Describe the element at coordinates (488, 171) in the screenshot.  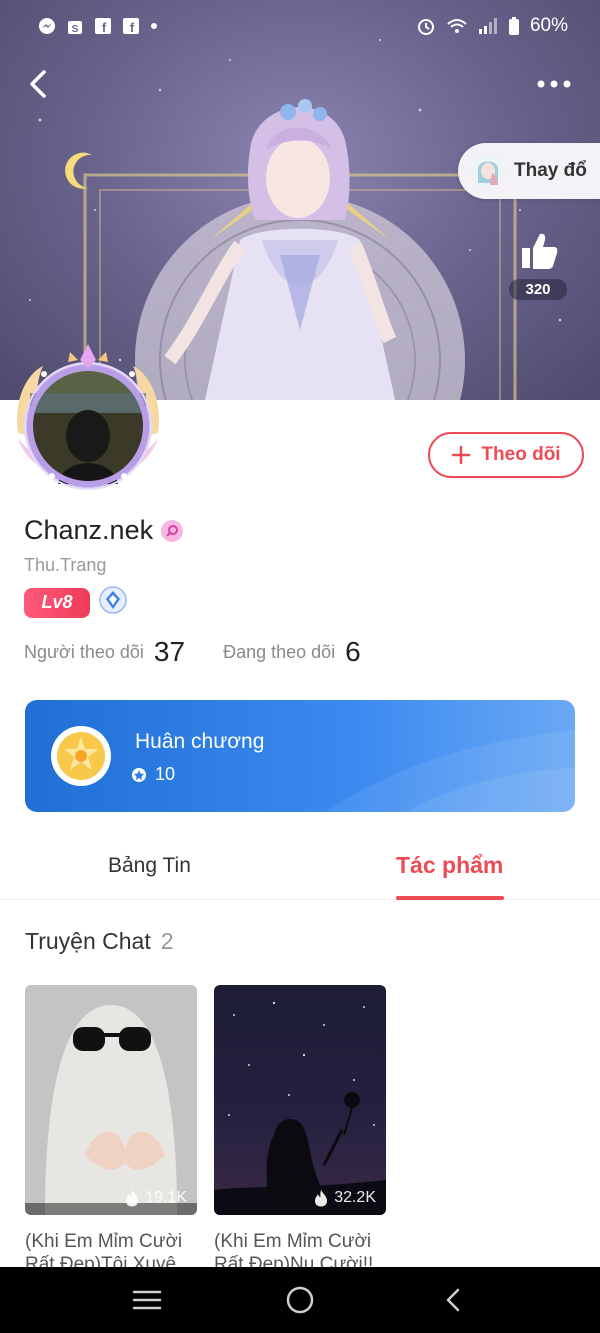
I see `outfit-avatar-icon` at that location.